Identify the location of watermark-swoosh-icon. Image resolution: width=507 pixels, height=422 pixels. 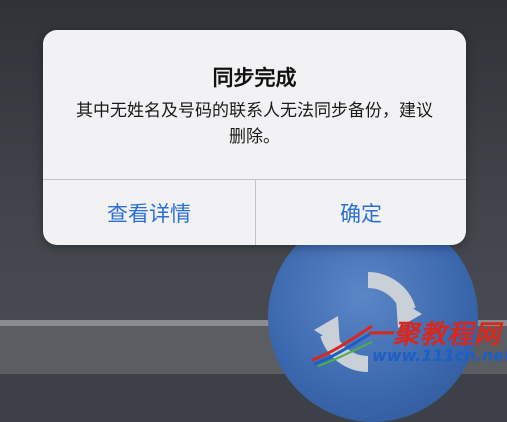
(342, 345).